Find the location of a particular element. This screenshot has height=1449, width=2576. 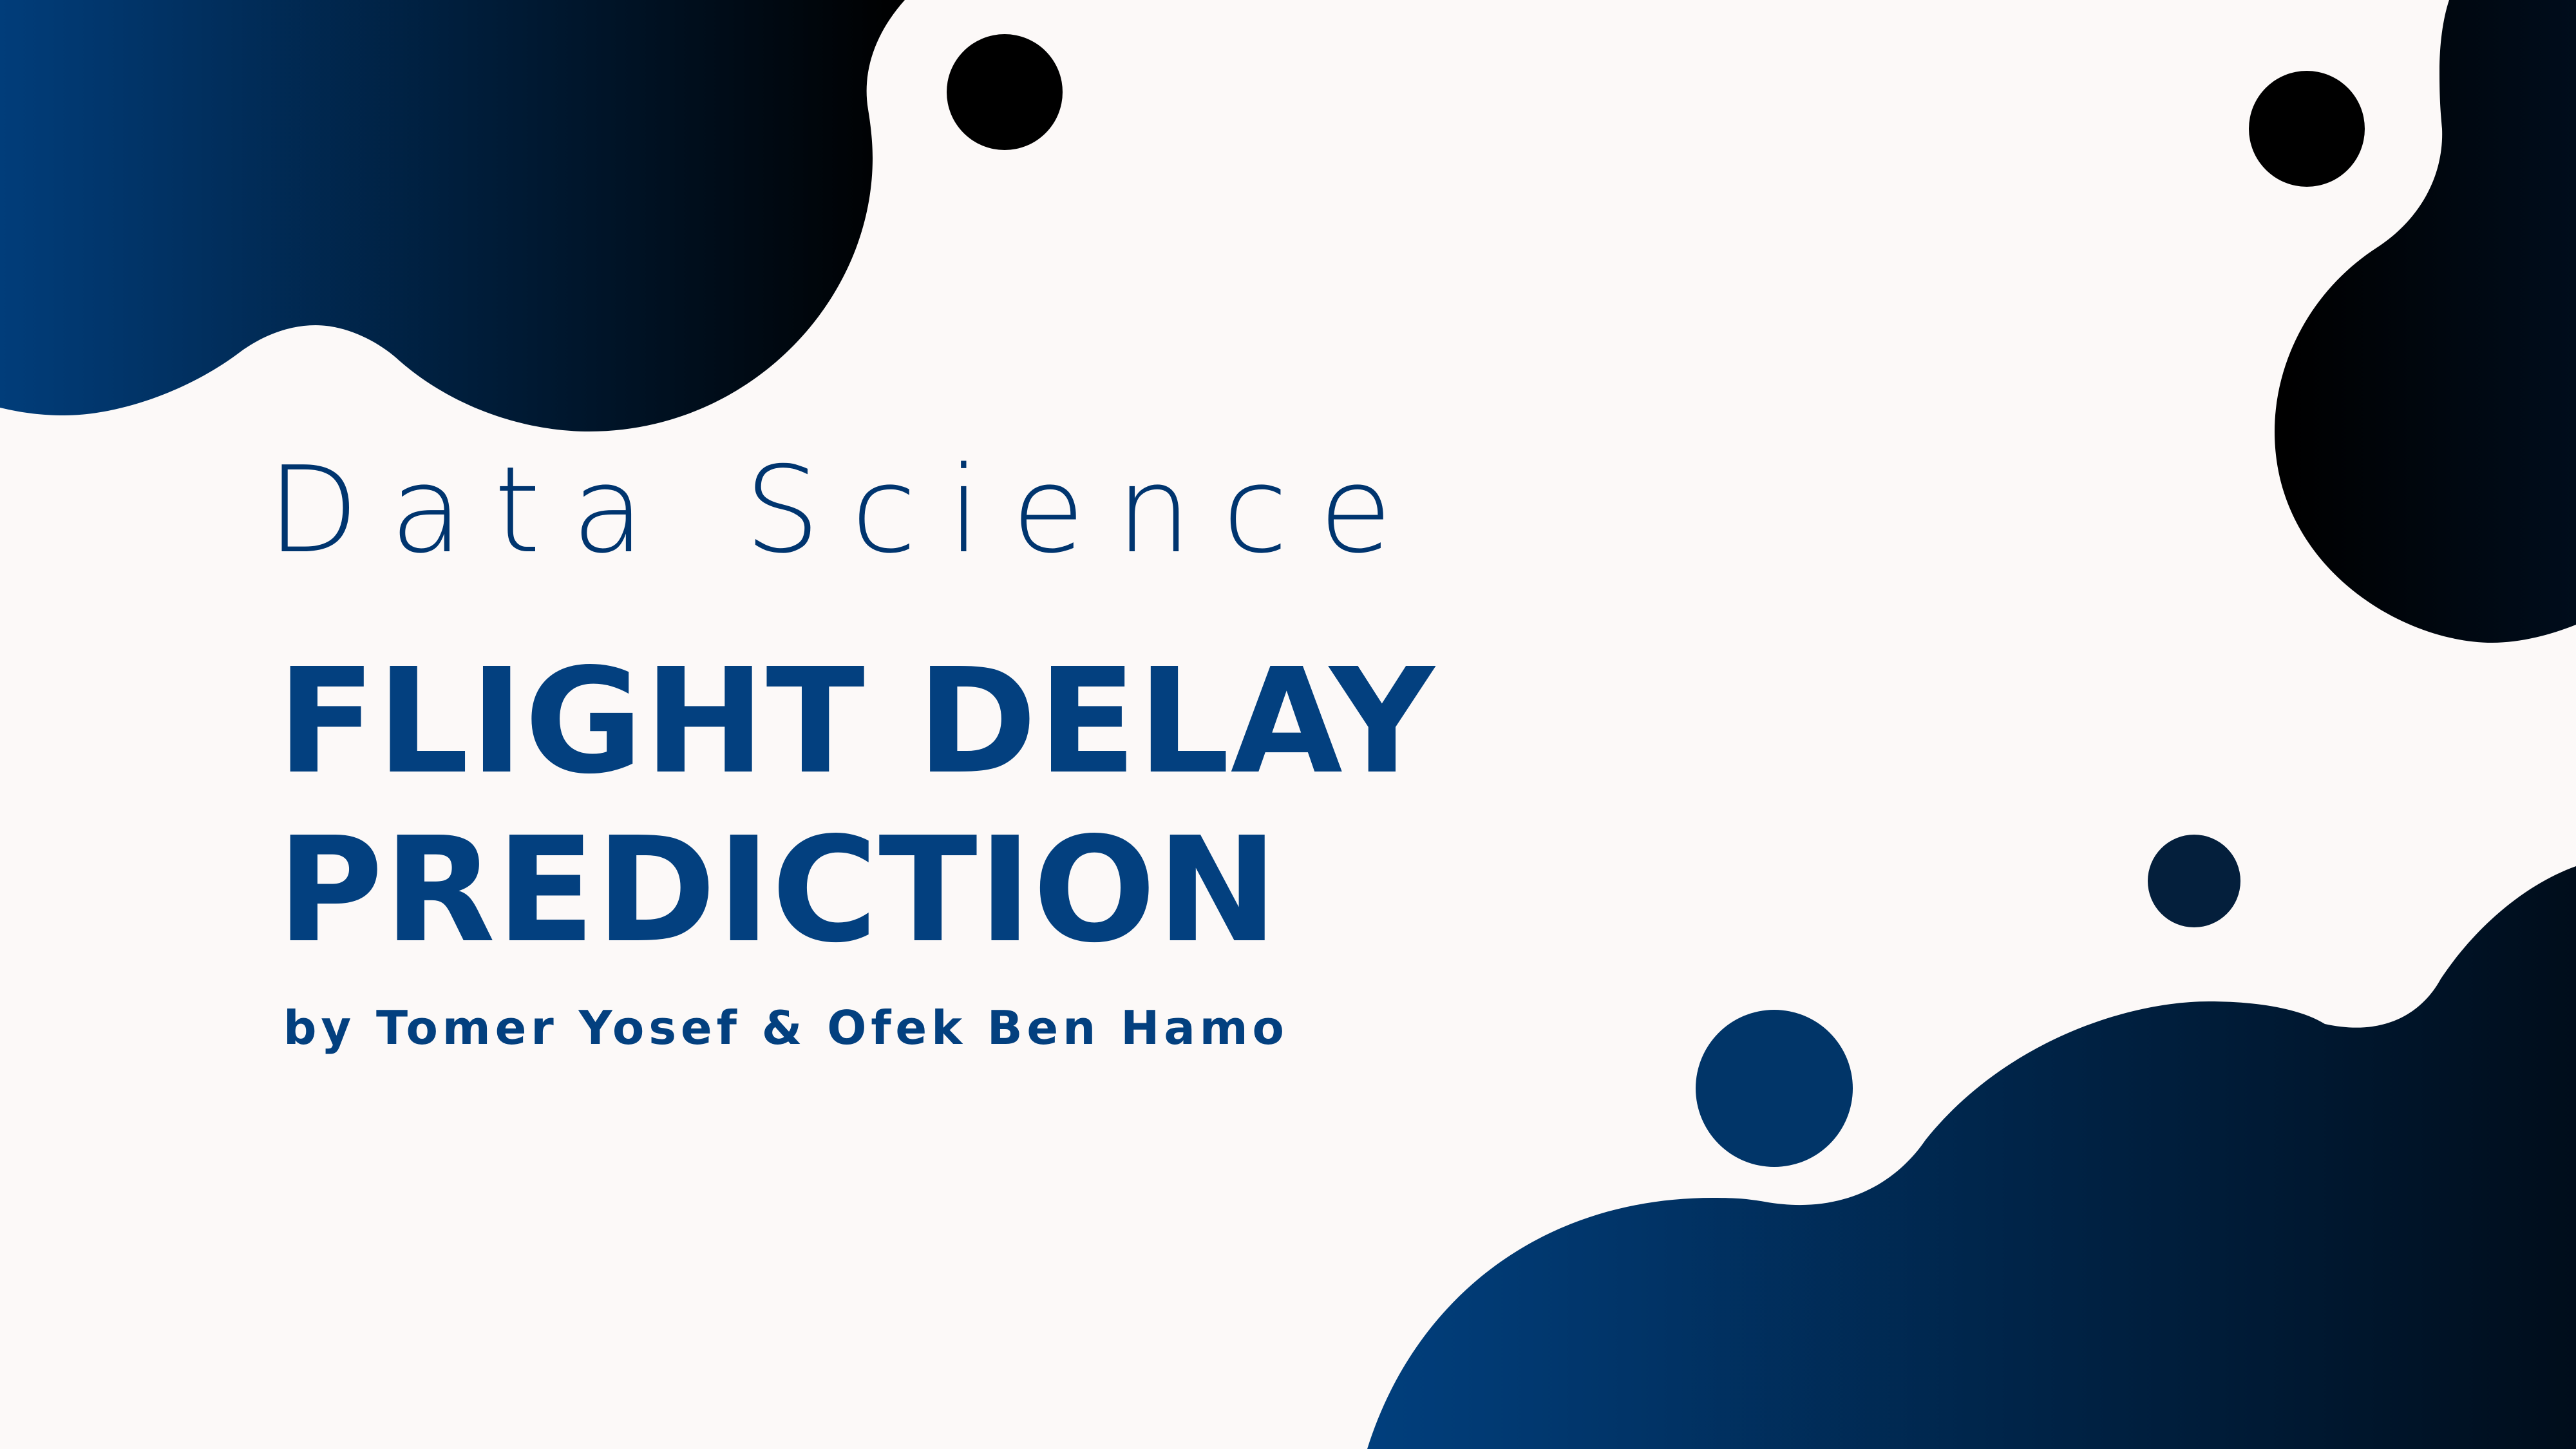

author-byline: by Tomer Yosef & Ofek Ben Hamo is located at coordinates (786, 1028).